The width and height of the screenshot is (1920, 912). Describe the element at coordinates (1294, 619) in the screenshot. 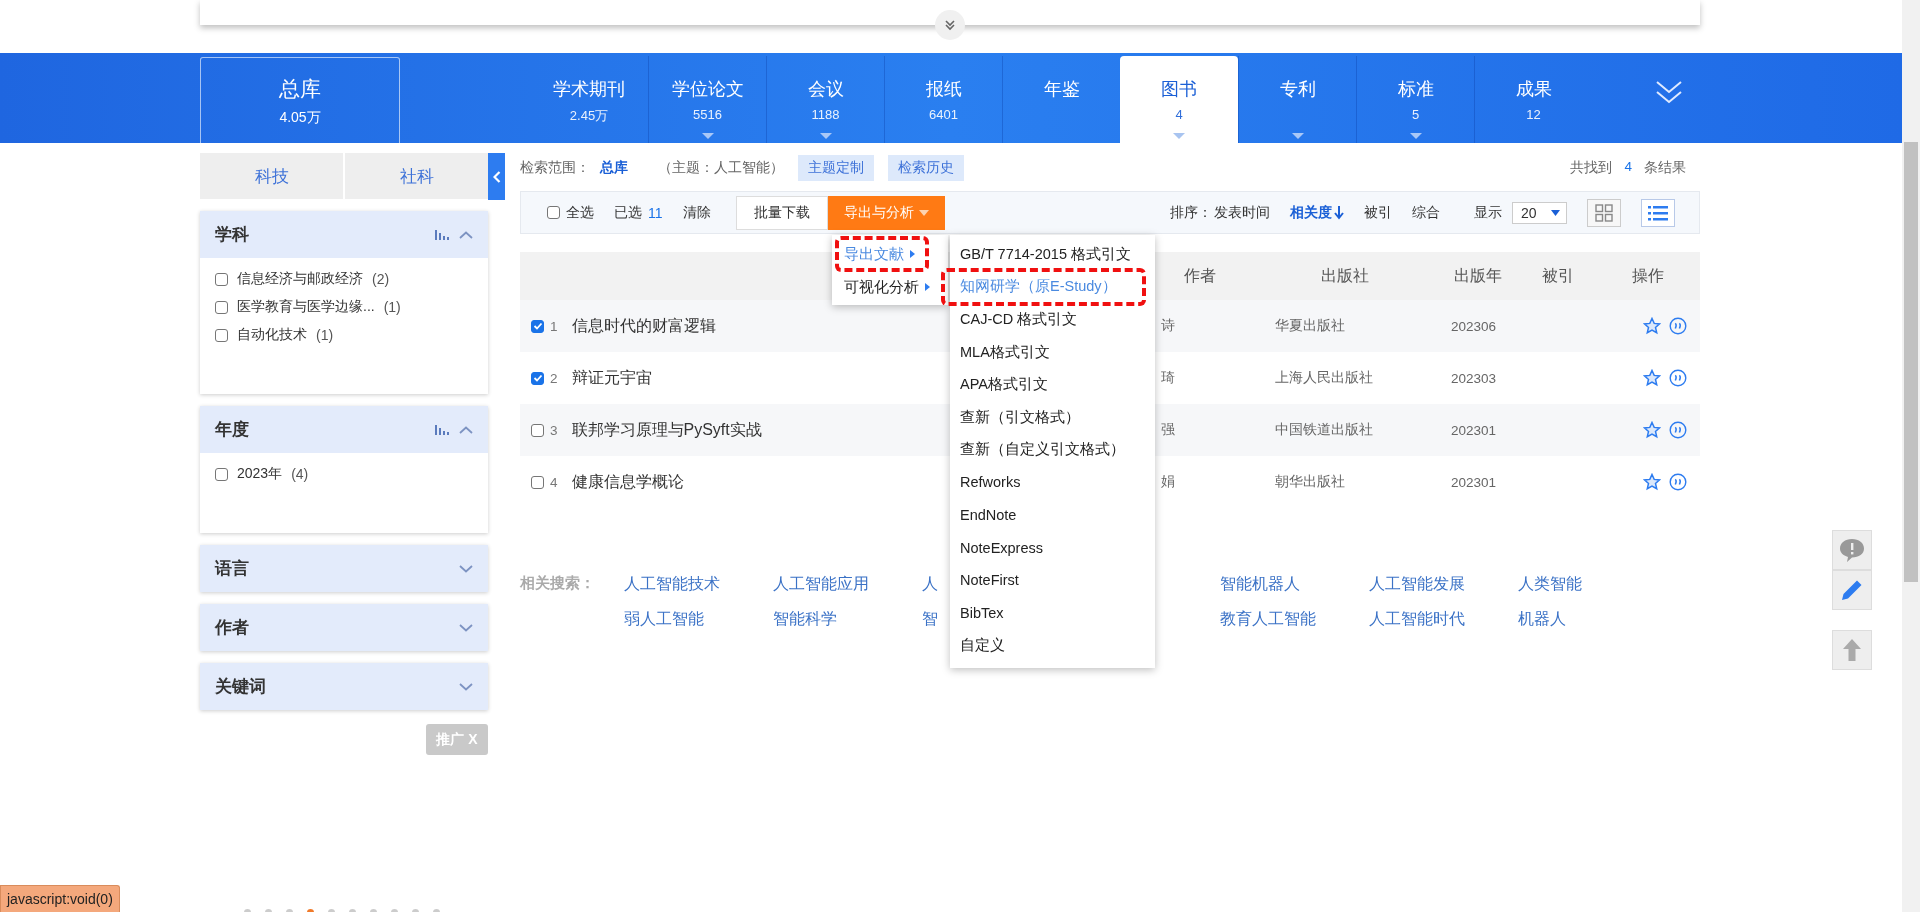

I see `related-search-link: 教育人工智能` at that location.